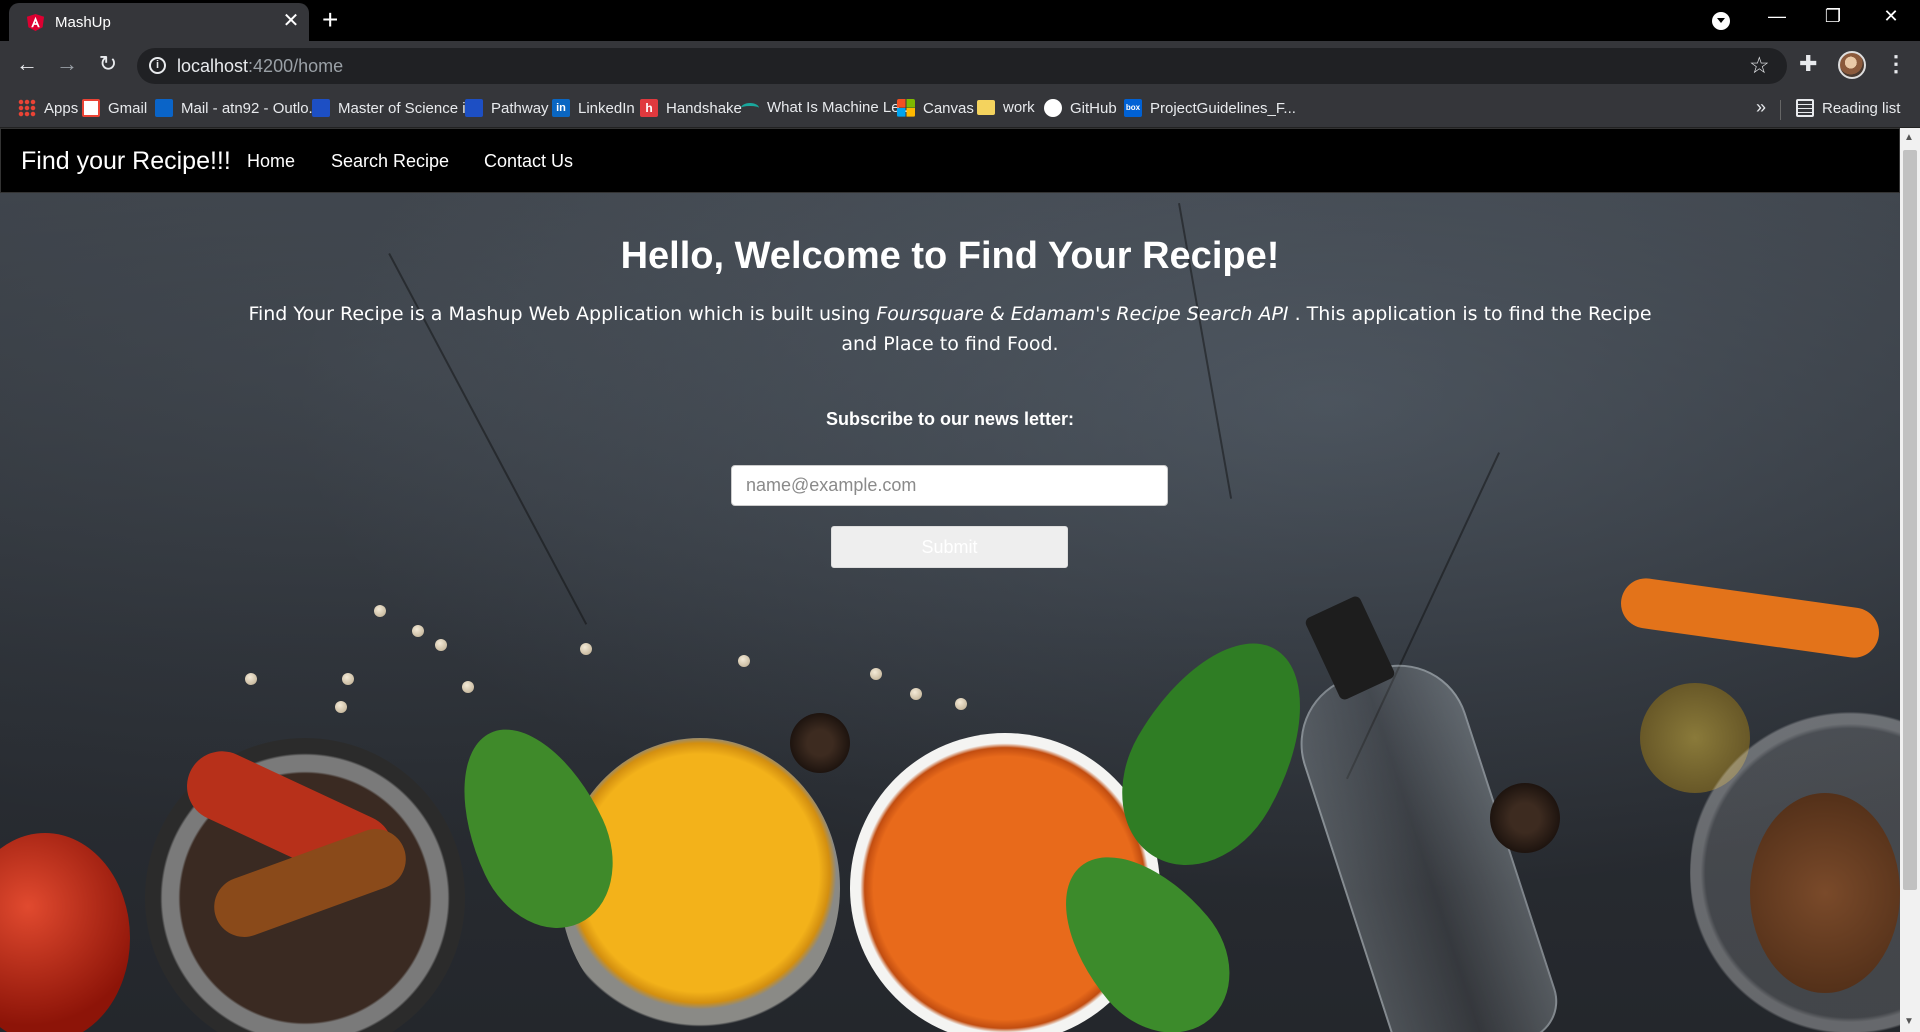 Image resolution: width=1920 pixels, height=1032 pixels. Describe the element at coordinates (691, 108) in the screenshot. I see `bookmark-handshake: h Handshake` at that location.